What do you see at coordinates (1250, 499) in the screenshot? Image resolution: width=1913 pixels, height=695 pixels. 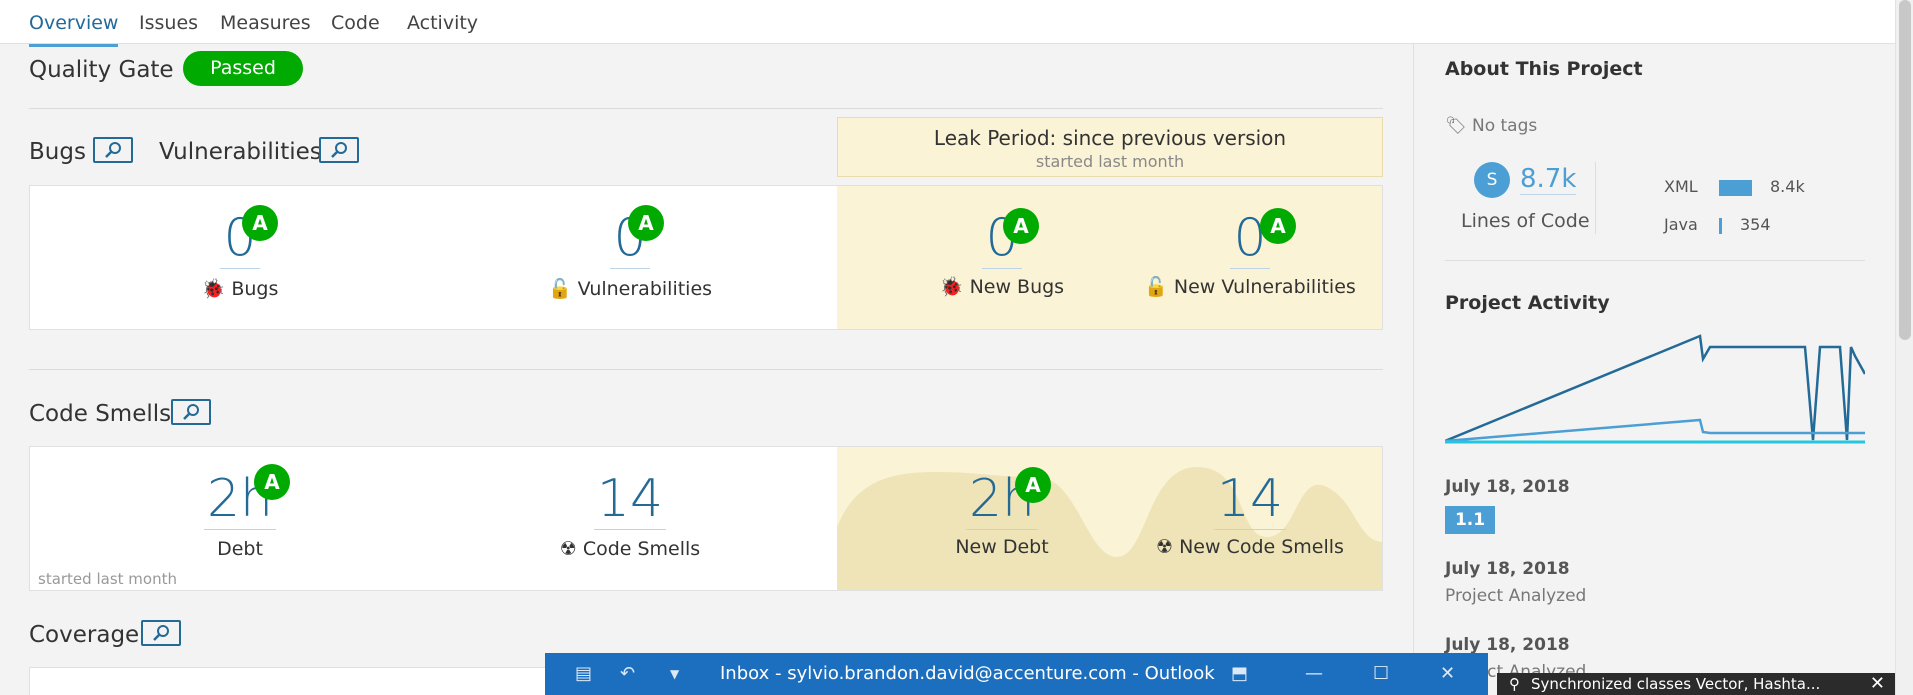 I see `new-code-smells-value: 14` at bounding box center [1250, 499].